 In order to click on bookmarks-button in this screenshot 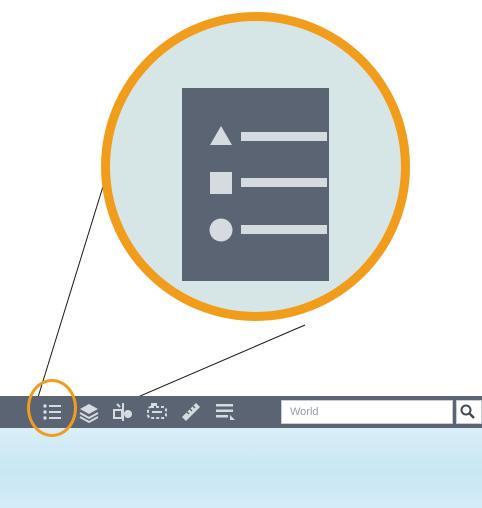, I will do `click(157, 412)`.